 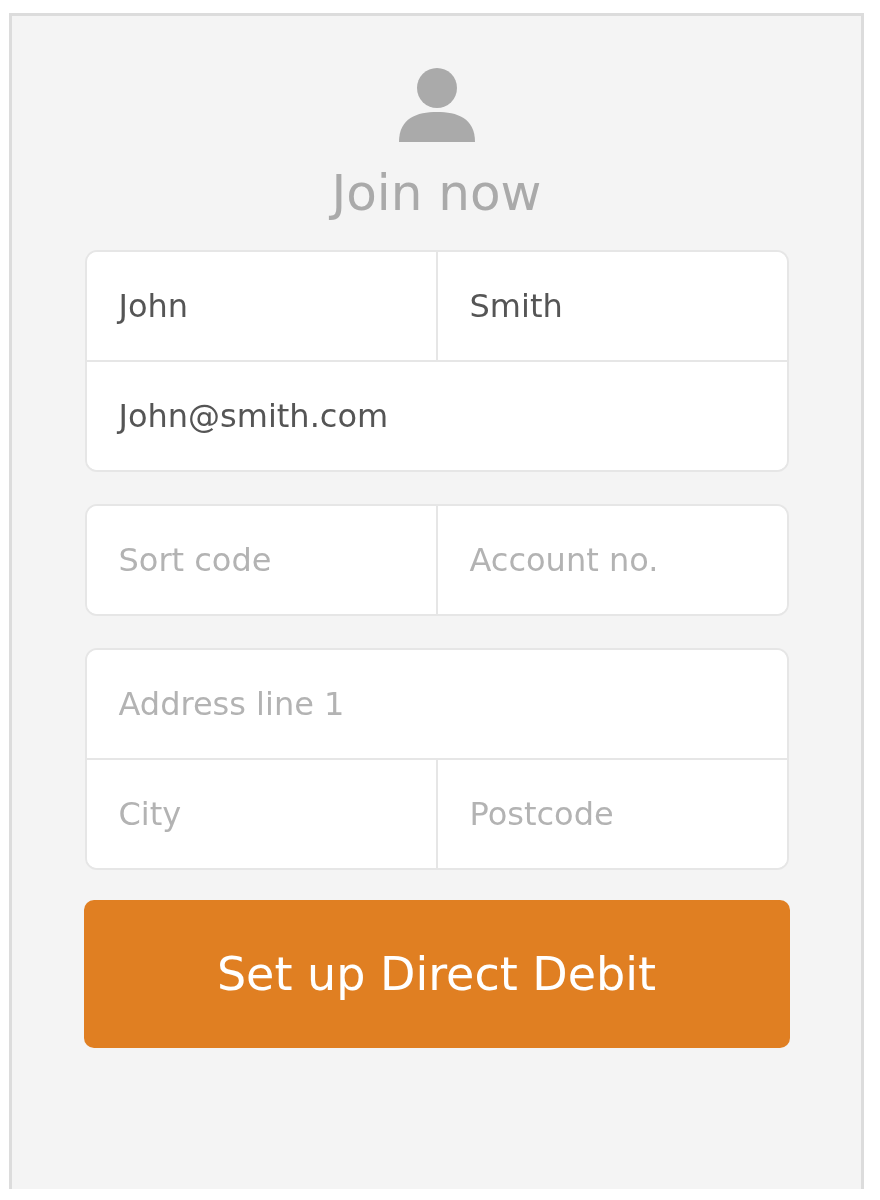 I want to click on form-title: Join now, so click(x=436, y=193).